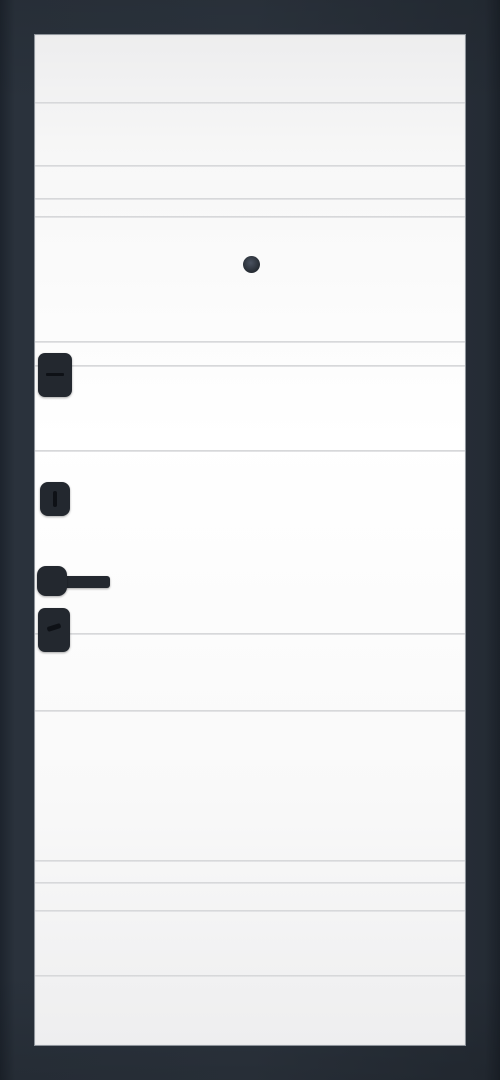 Image resolution: width=500 pixels, height=1080 pixels. What do you see at coordinates (251, 264) in the screenshot?
I see `peephole-icon` at bounding box center [251, 264].